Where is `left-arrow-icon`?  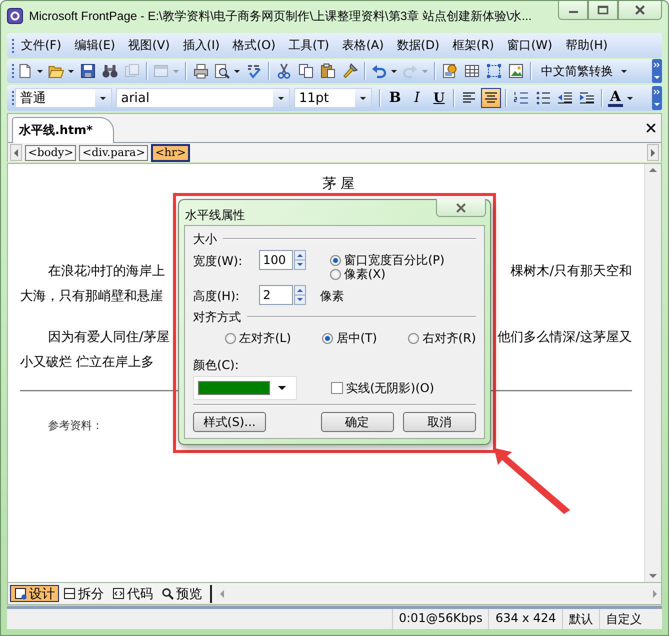
left-arrow-icon is located at coordinates (16, 152).